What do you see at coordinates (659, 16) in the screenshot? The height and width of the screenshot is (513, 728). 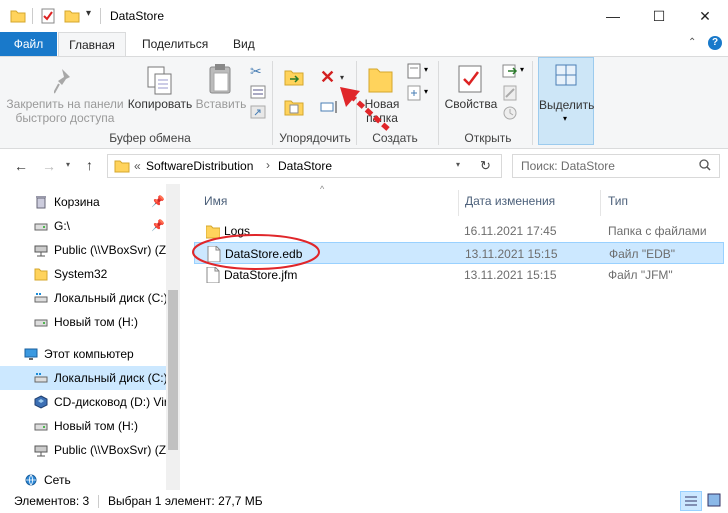 I see `maximize-button: ☐` at bounding box center [659, 16].